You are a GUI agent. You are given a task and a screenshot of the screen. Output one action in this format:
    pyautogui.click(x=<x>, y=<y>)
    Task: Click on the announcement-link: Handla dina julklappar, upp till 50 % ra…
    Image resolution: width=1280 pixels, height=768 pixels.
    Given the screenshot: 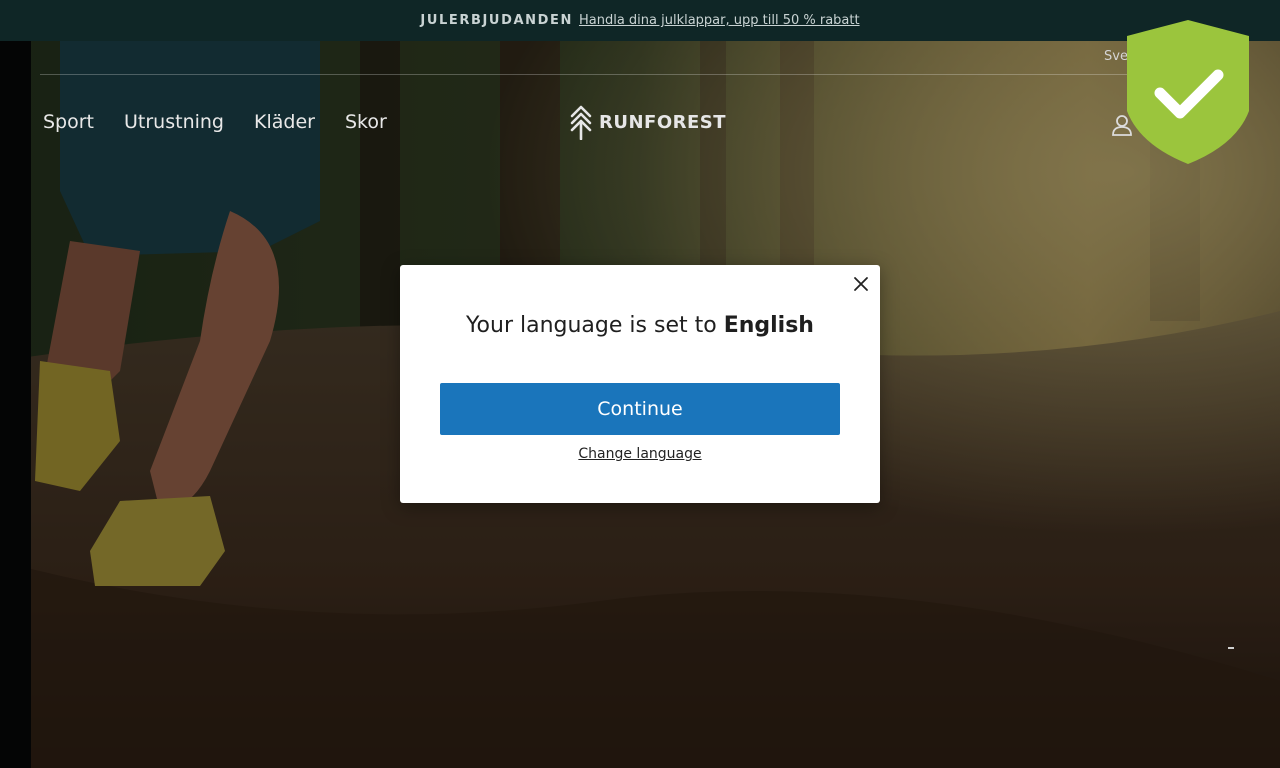 What is the action you would take?
    pyautogui.click(x=719, y=20)
    